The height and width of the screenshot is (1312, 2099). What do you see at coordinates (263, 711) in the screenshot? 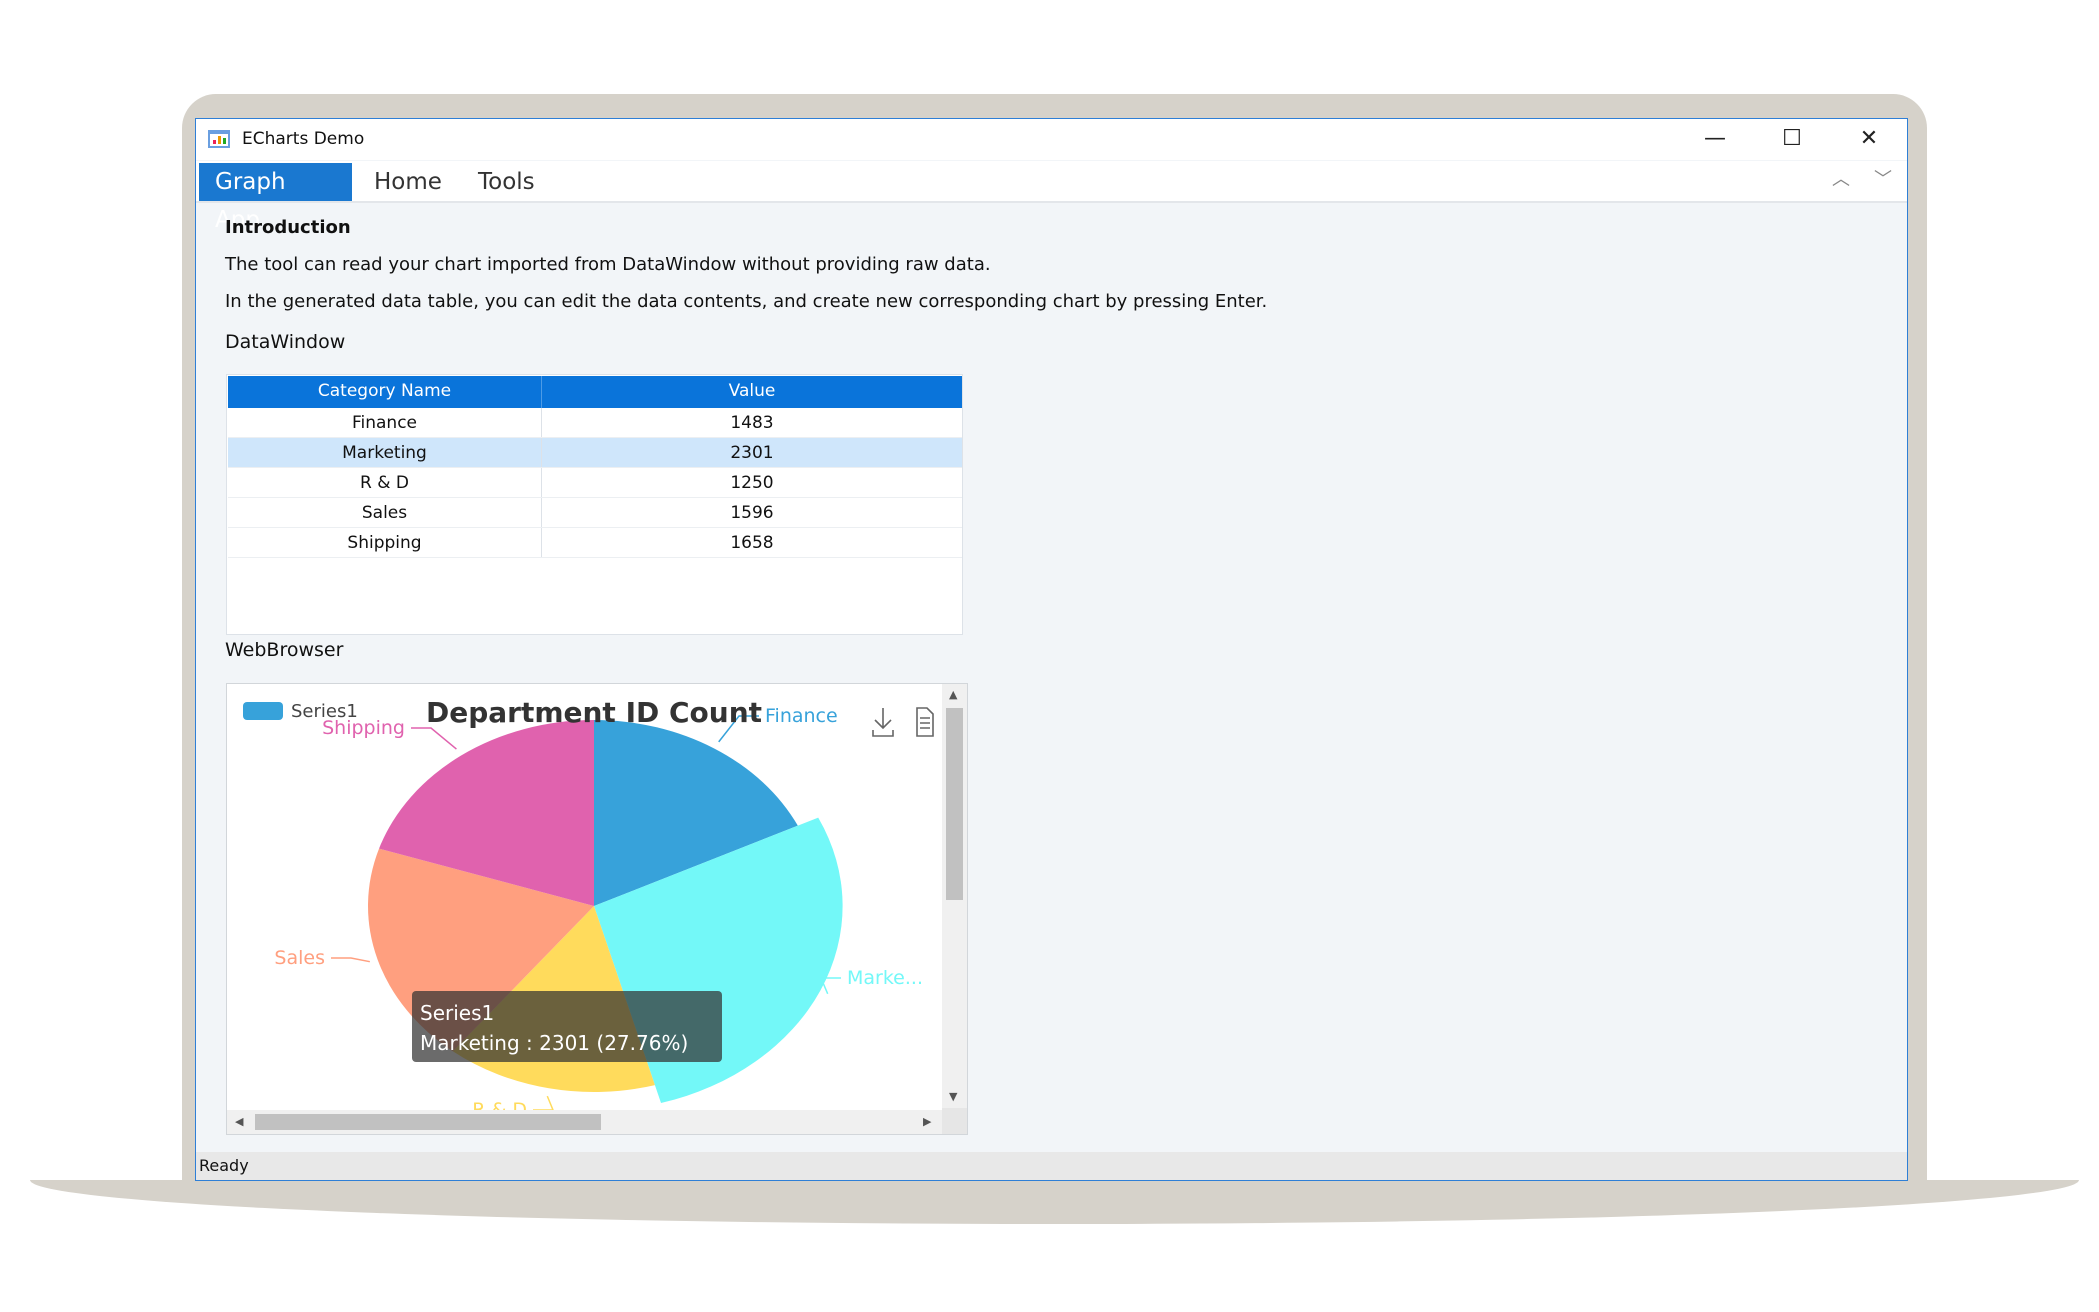
I see `legend-swatch` at bounding box center [263, 711].